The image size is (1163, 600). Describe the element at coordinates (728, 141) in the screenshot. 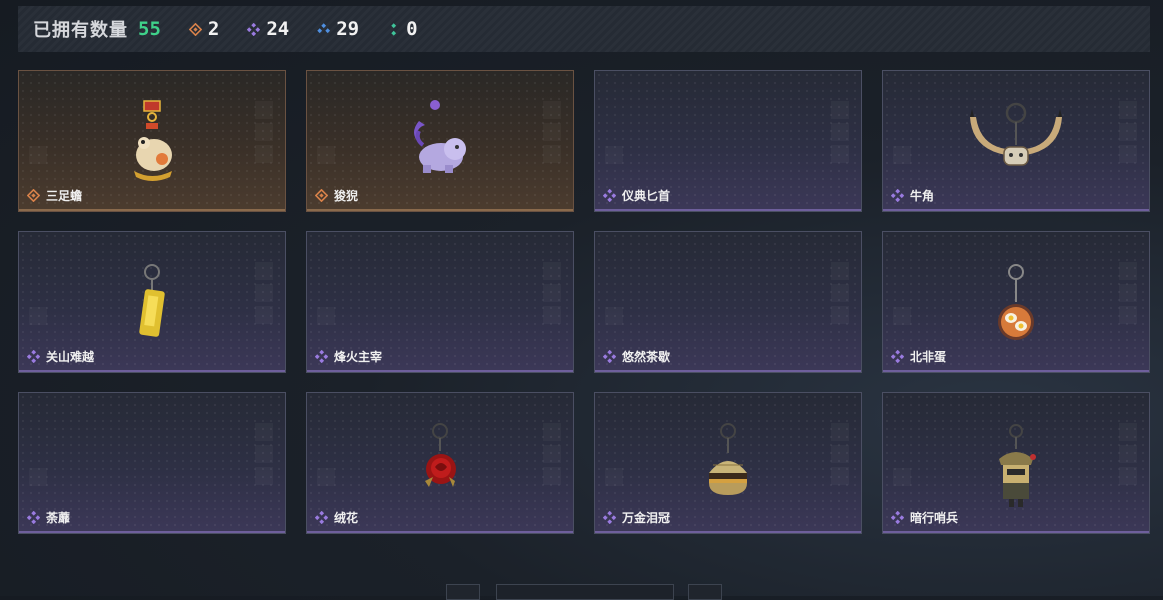

I see `item-card: 仪典匕首` at that location.